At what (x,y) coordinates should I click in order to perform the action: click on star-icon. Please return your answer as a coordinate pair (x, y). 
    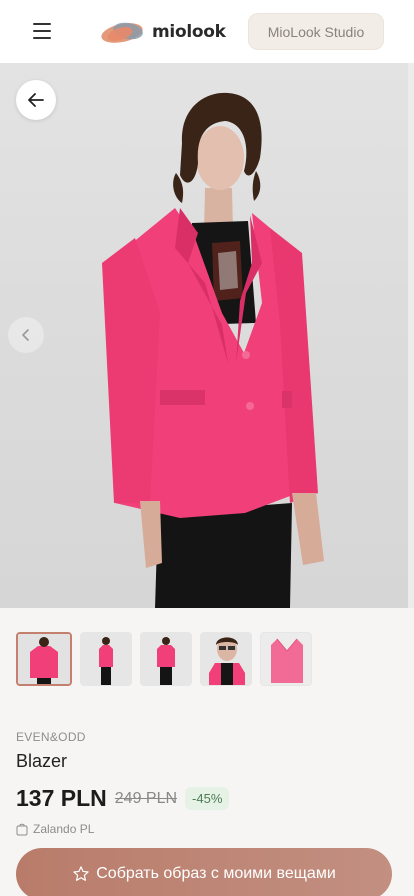
    Looking at the image, I should click on (81, 873).